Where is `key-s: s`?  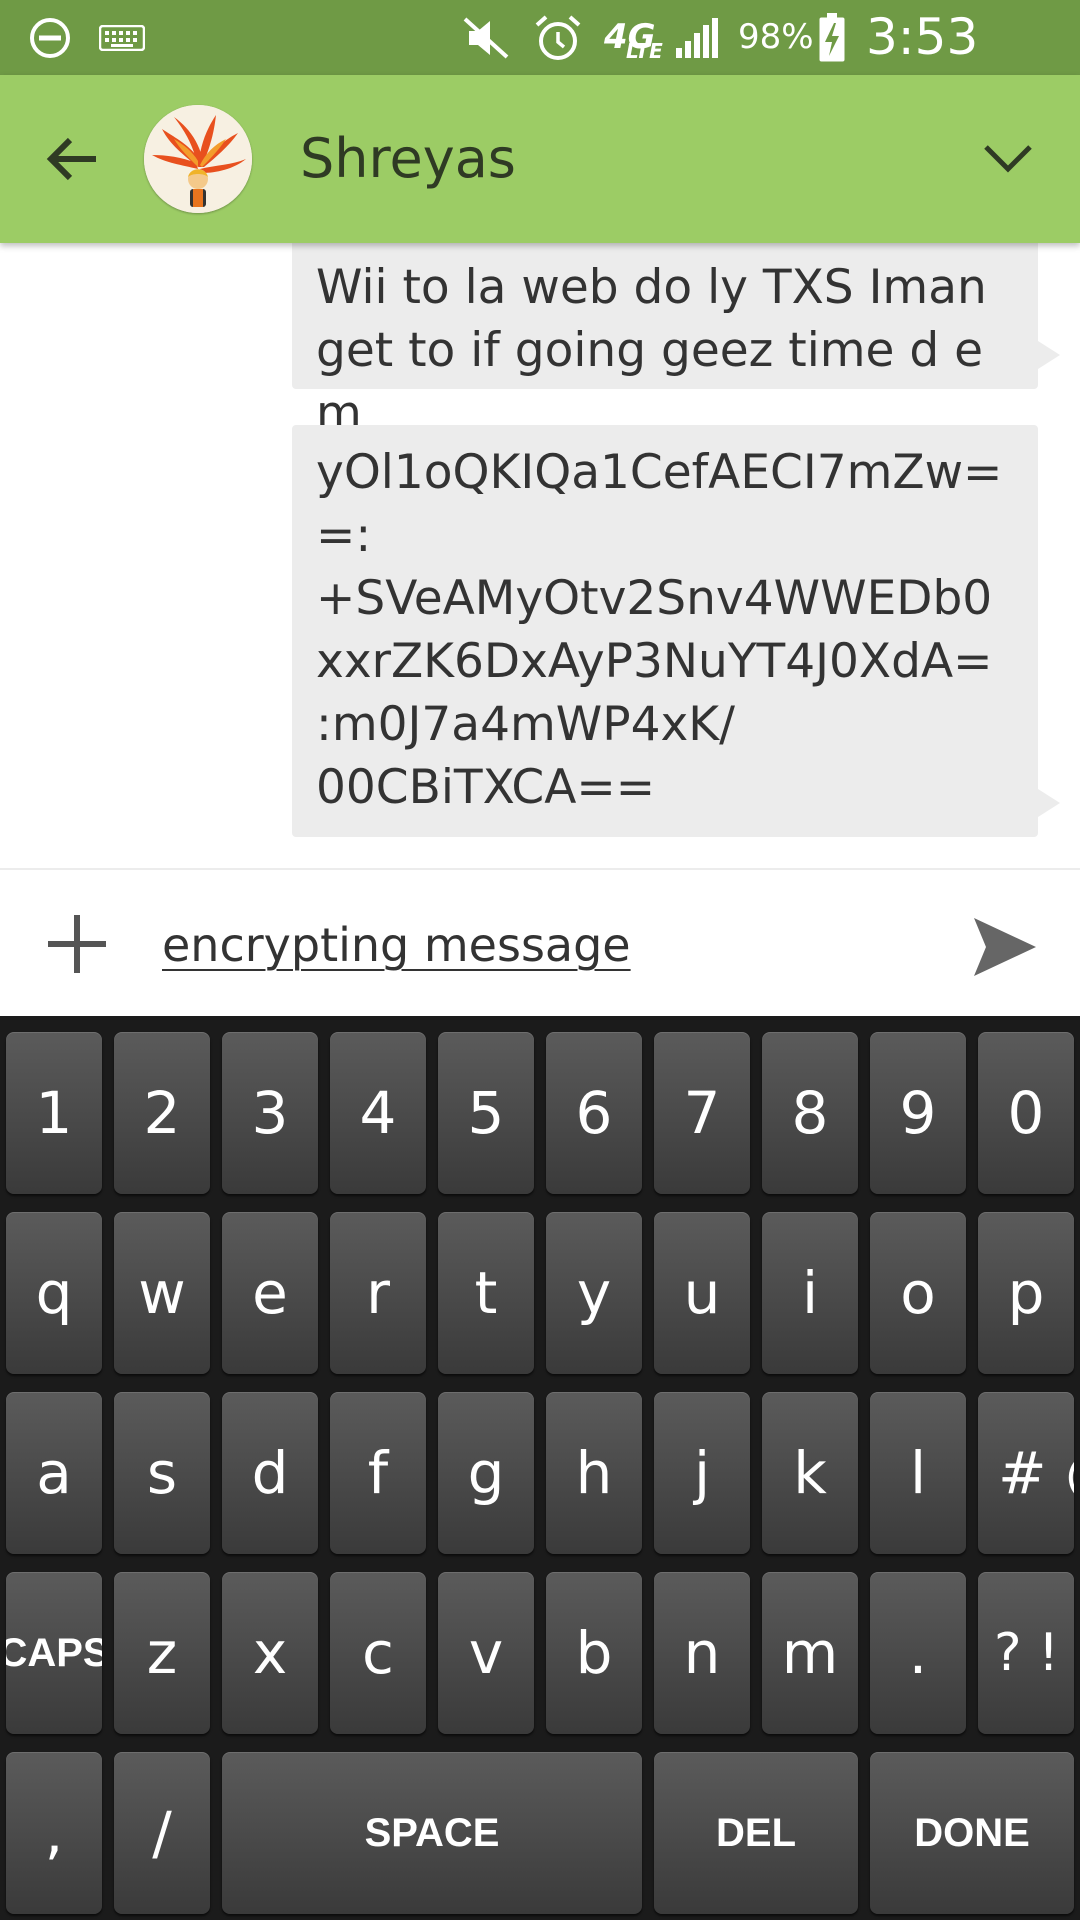 key-s: s is located at coordinates (162, 1473).